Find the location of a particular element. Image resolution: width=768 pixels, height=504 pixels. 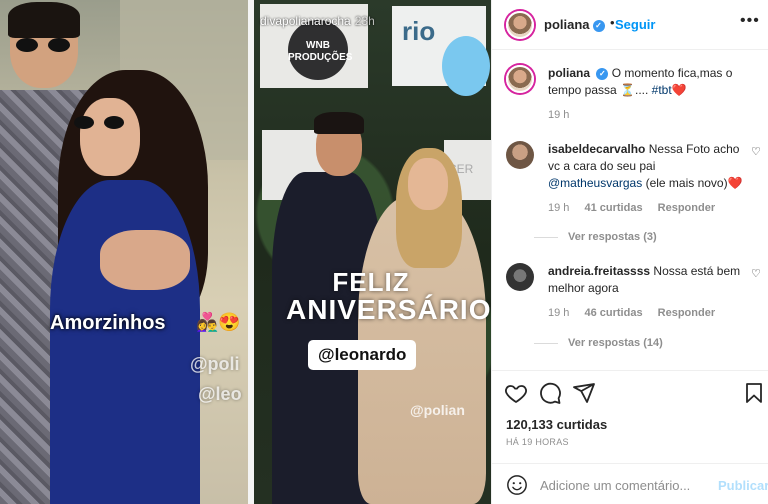

bookmark-icon is located at coordinates (754, 393).